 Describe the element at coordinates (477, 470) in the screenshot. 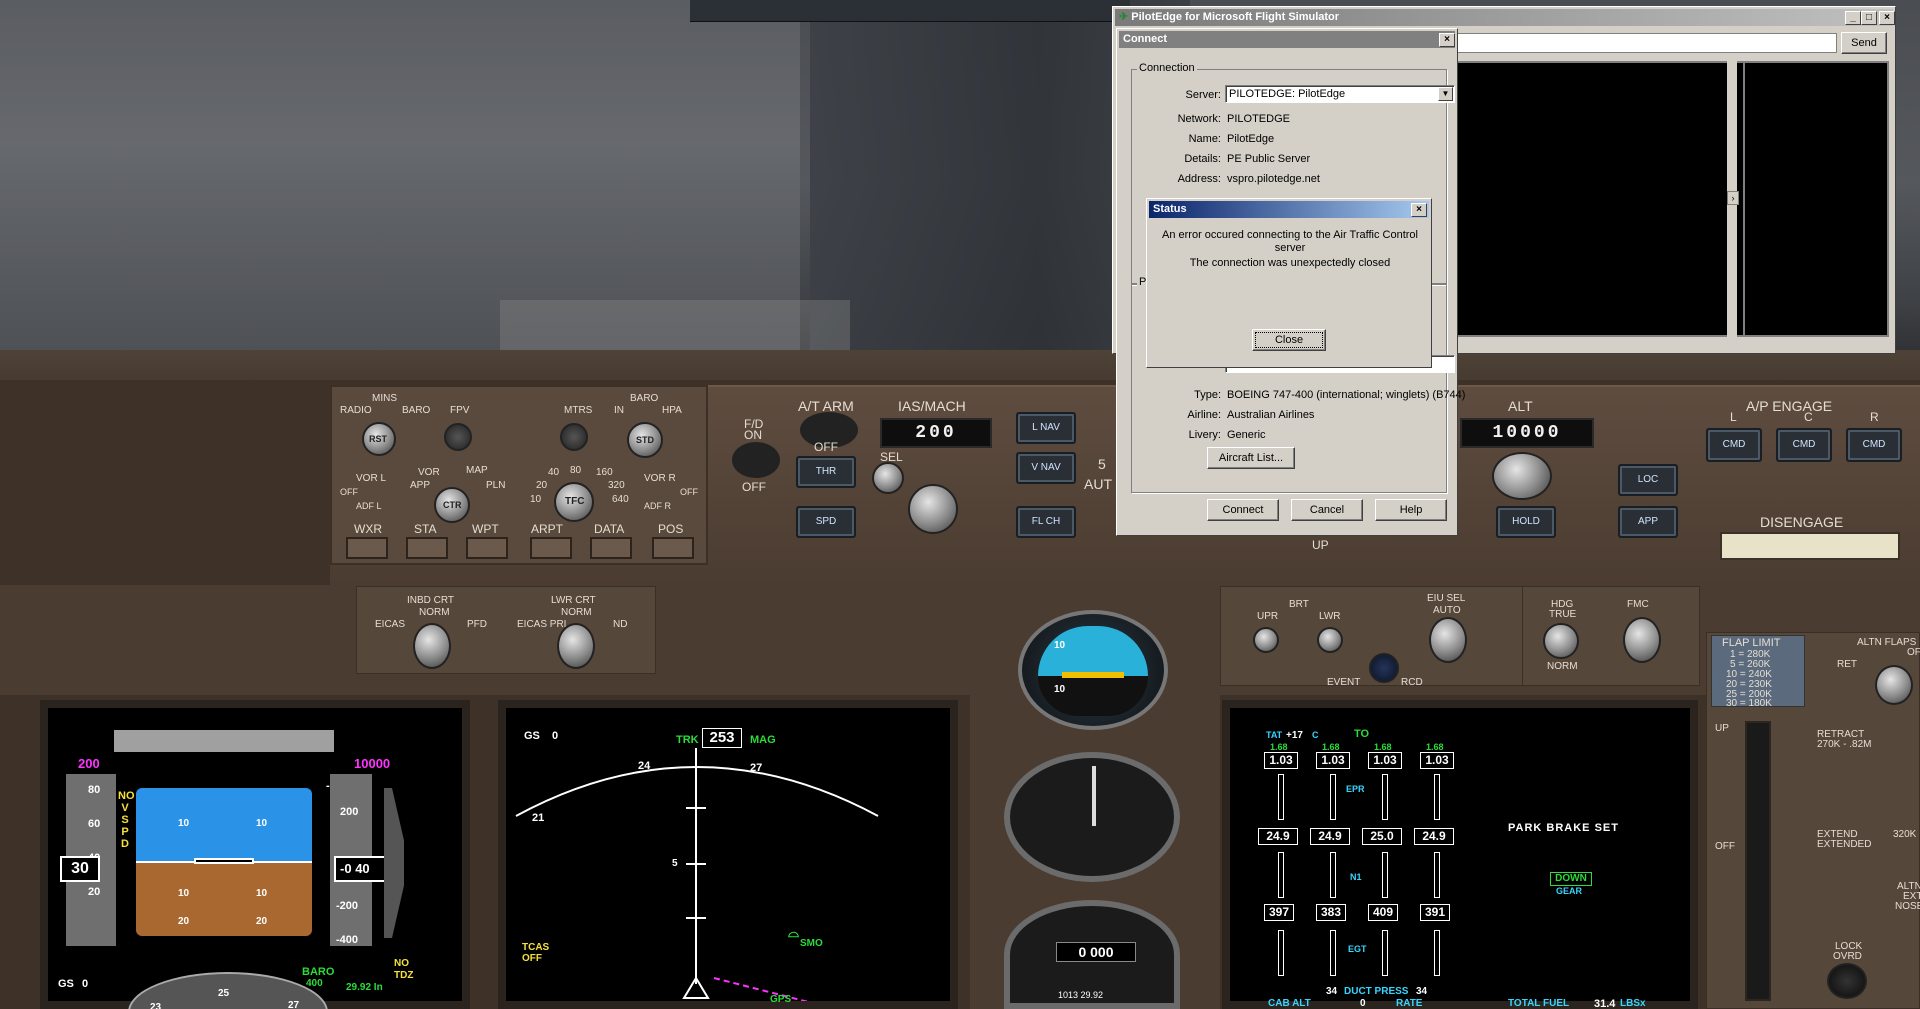

I see `map-mode-label: MAP` at that location.